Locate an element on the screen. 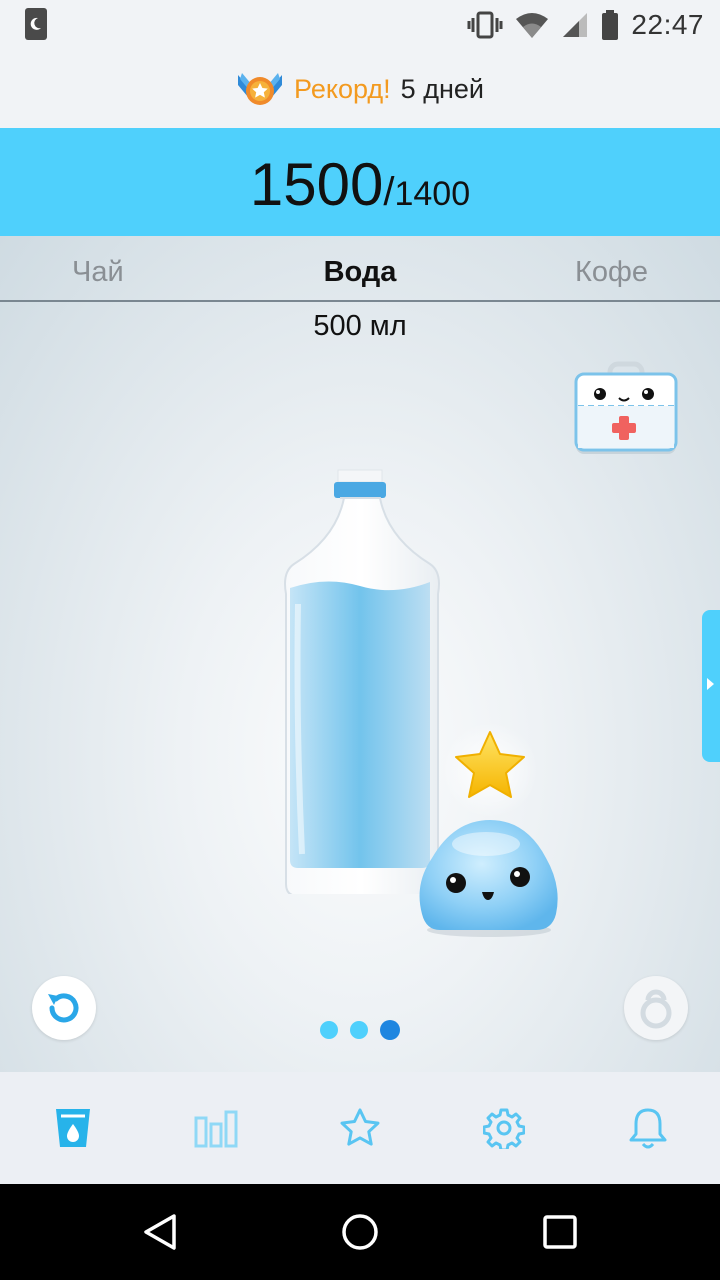 This screenshot has width=720, height=1280. nav-settings is located at coordinates (504, 1128).